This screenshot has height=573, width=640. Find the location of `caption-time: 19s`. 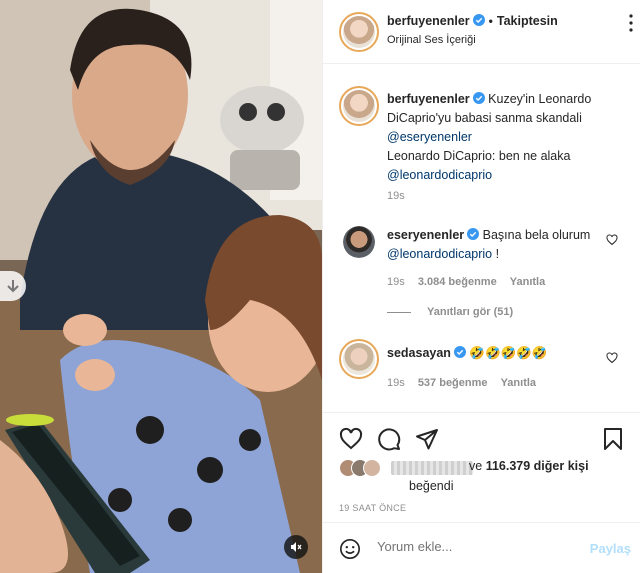

caption-time: 19s is located at coordinates (396, 196).